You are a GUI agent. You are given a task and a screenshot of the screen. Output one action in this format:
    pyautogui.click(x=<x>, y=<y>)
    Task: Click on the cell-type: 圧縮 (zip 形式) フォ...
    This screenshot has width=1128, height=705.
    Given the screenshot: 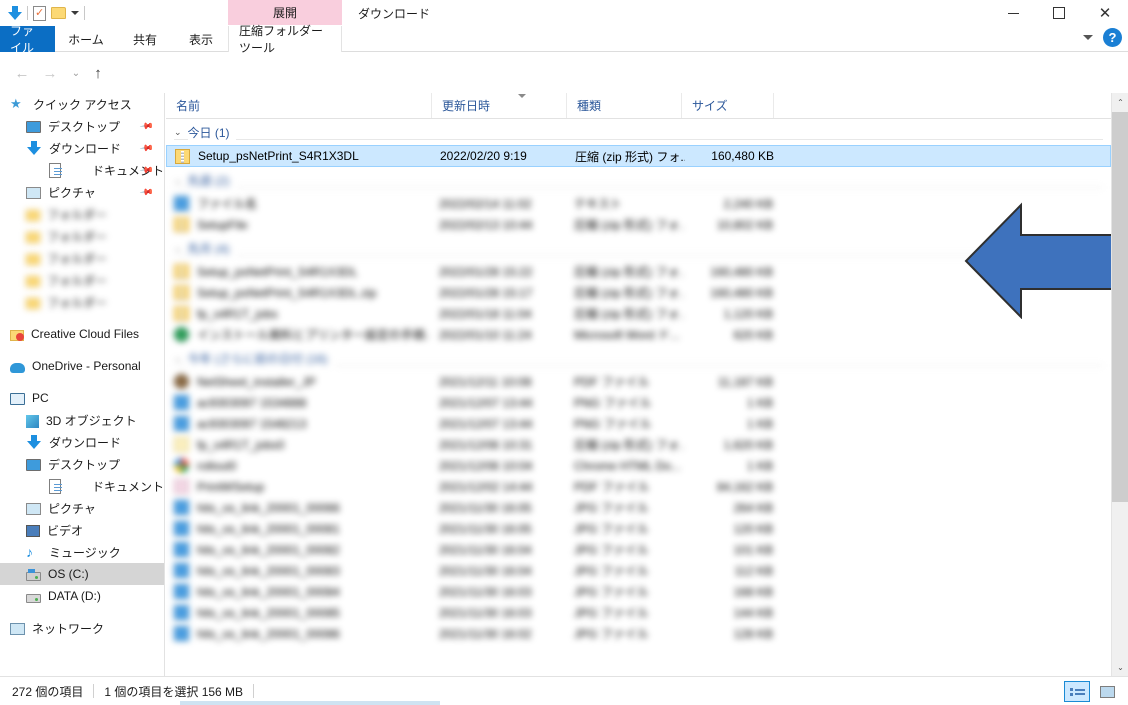 What is the action you would take?
    pyautogui.click(x=629, y=445)
    